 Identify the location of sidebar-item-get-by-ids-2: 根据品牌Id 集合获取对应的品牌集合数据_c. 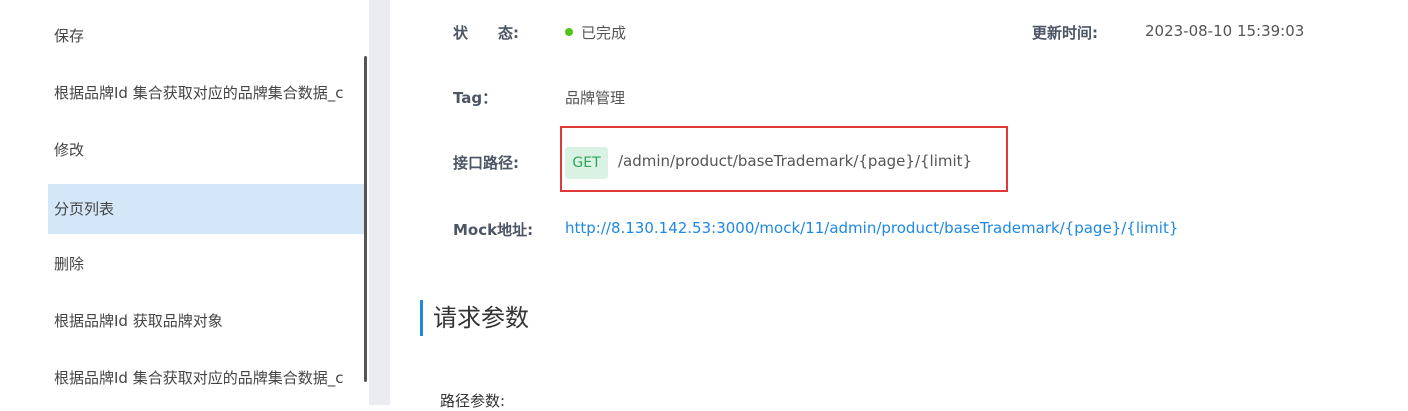
(206, 378).